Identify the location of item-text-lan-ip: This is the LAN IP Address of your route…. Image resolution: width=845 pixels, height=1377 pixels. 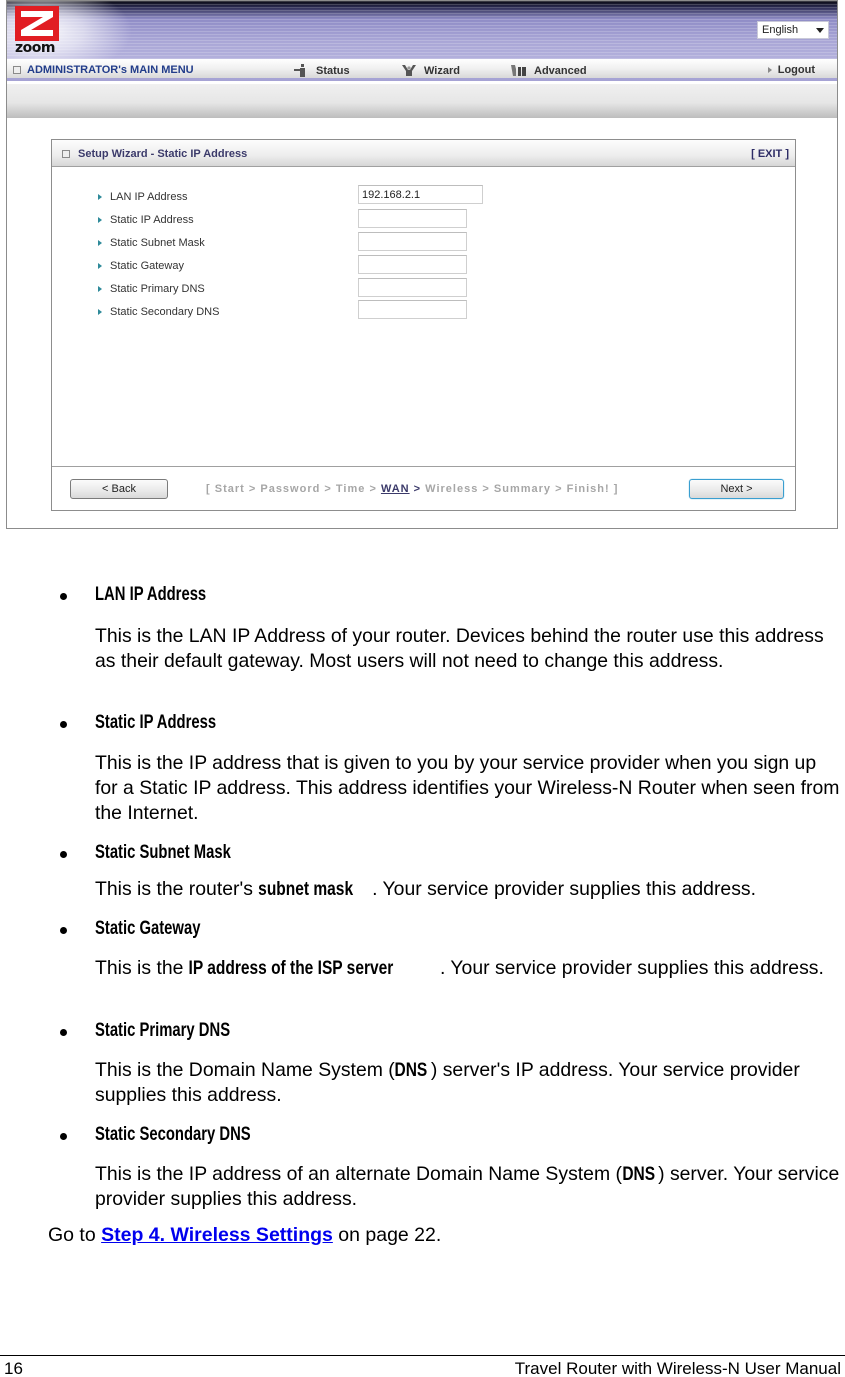
(459, 648).